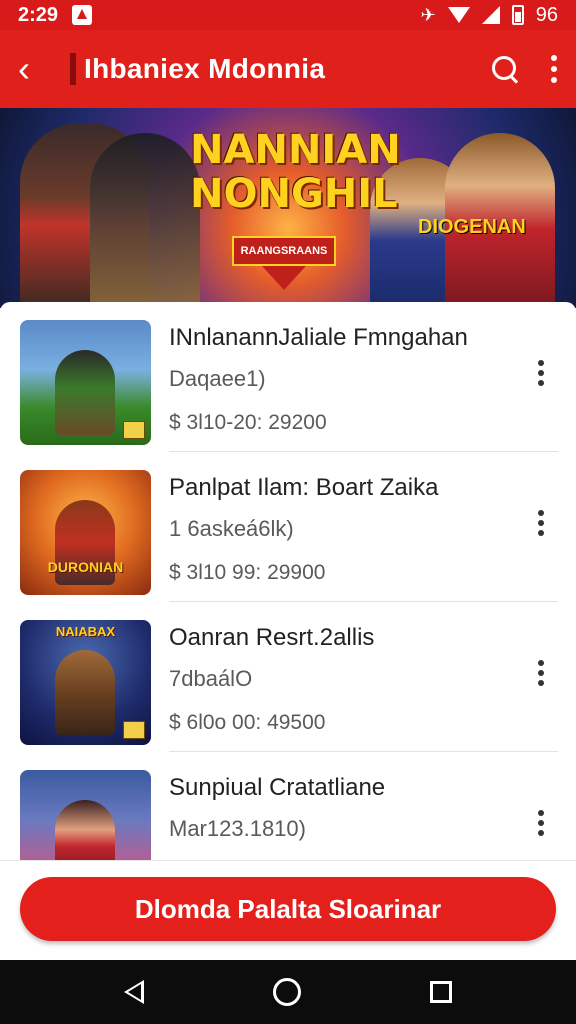  Describe the element at coordinates (472, 227) in the screenshot. I see `banner-jersey-text: DIOGENAN` at that location.